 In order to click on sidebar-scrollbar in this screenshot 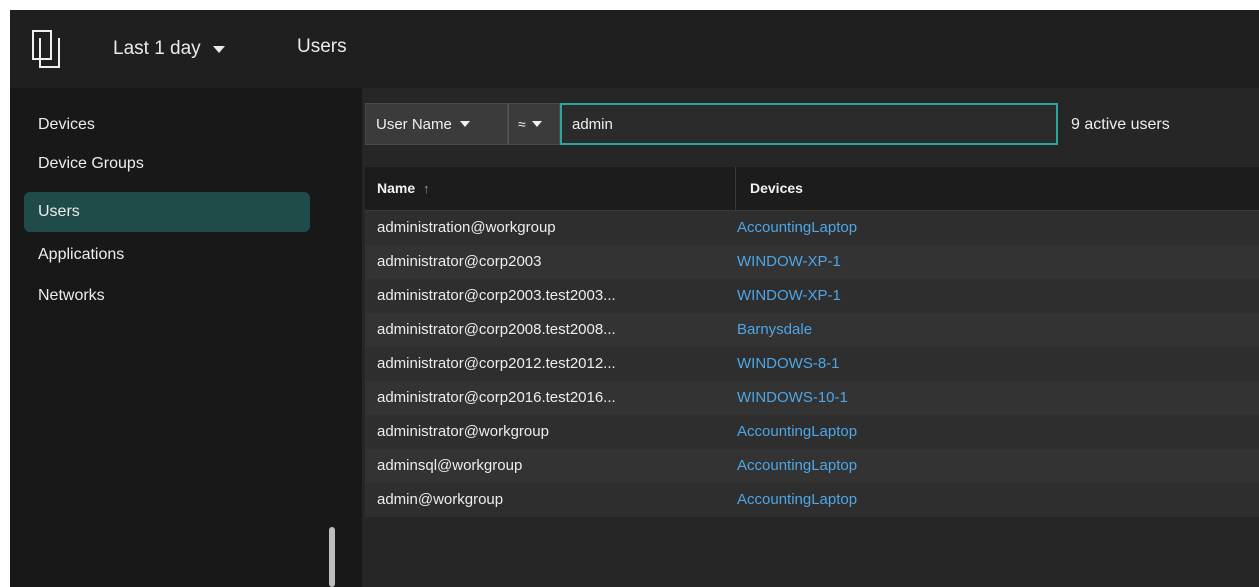, I will do `click(332, 557)`.